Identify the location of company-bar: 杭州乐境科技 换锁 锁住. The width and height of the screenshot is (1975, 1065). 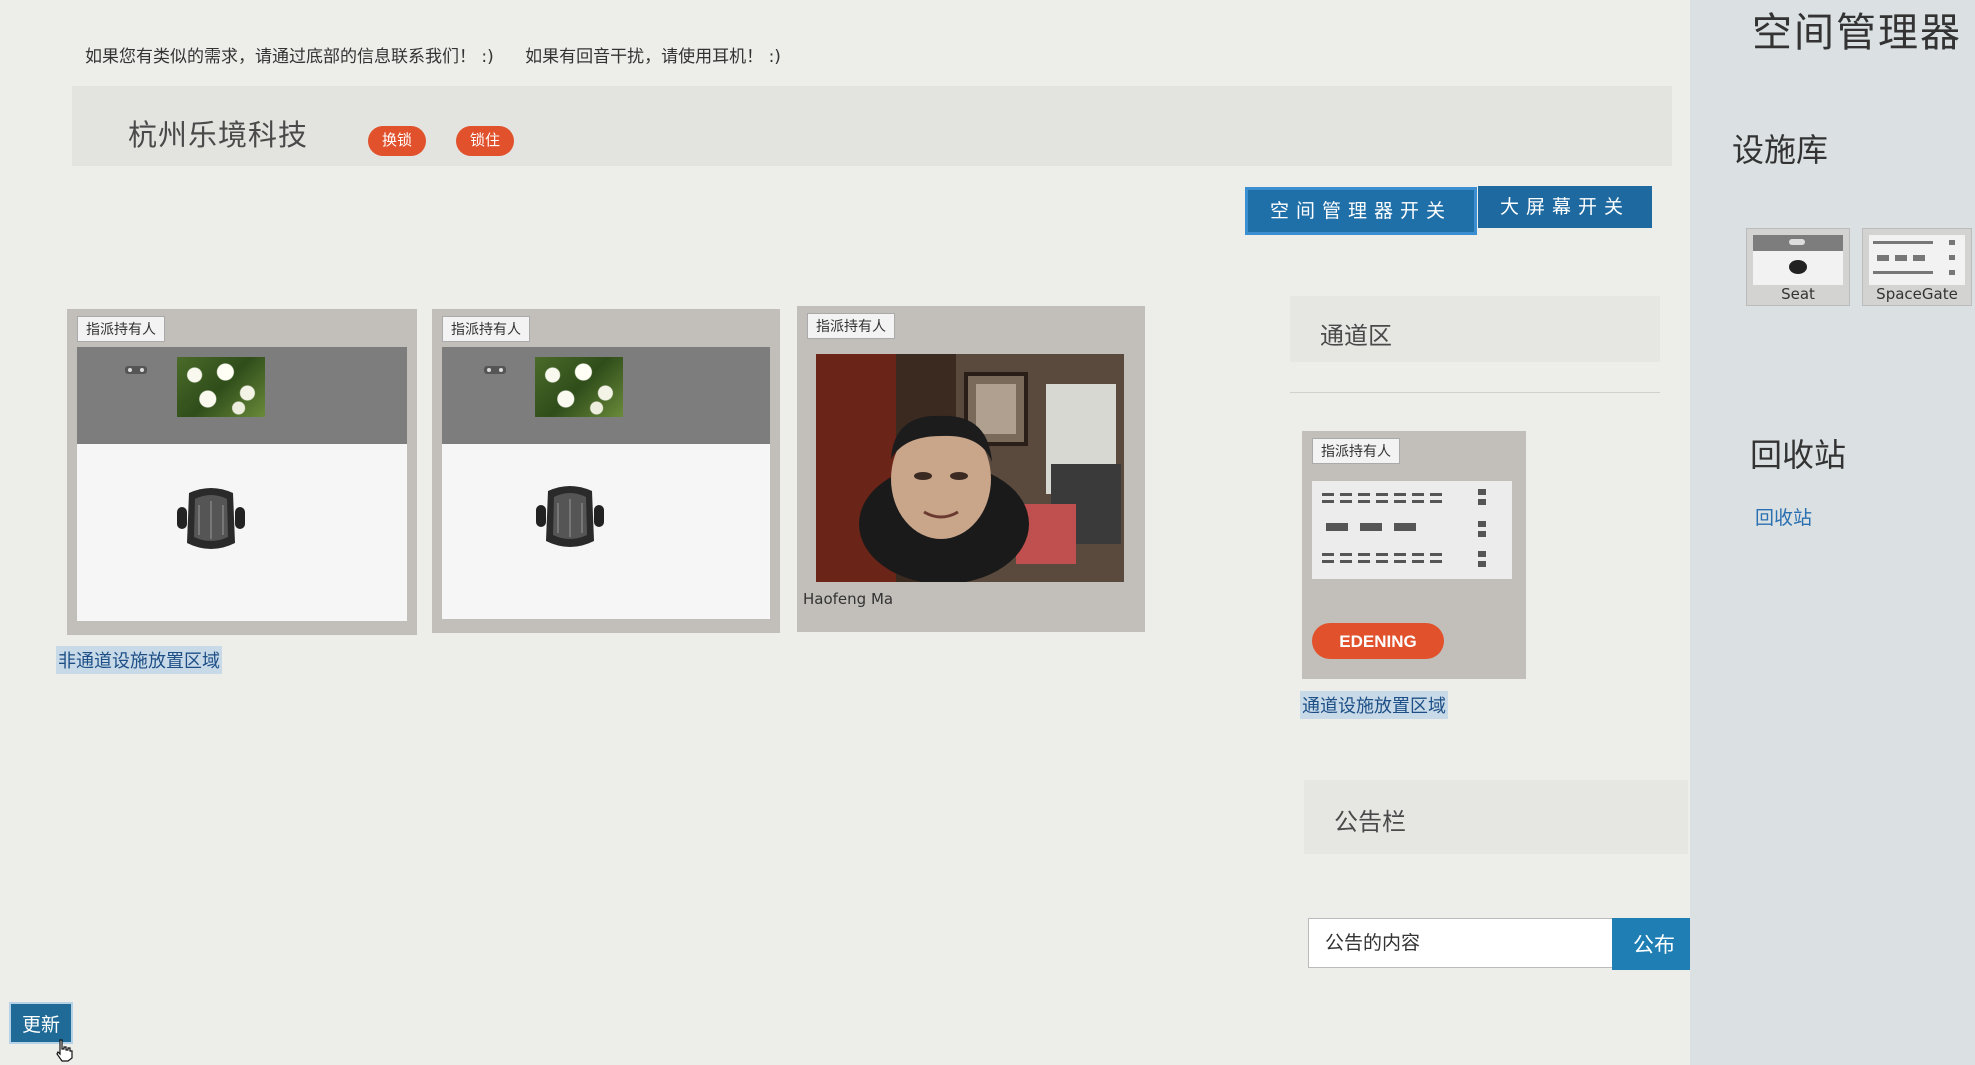
(872, 126).